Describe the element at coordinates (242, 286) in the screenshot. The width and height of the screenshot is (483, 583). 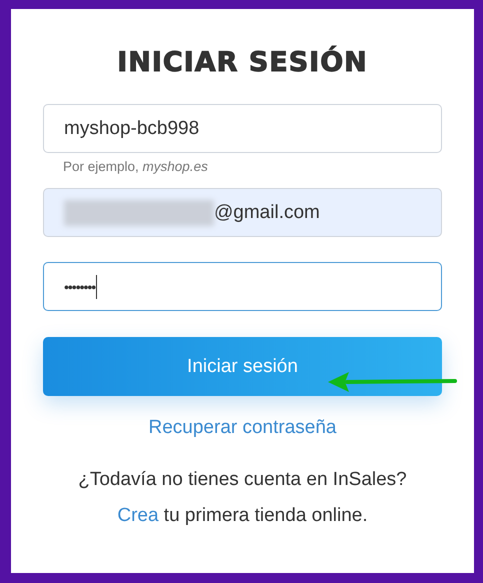
I see `password-field: ••••••••` at that location.